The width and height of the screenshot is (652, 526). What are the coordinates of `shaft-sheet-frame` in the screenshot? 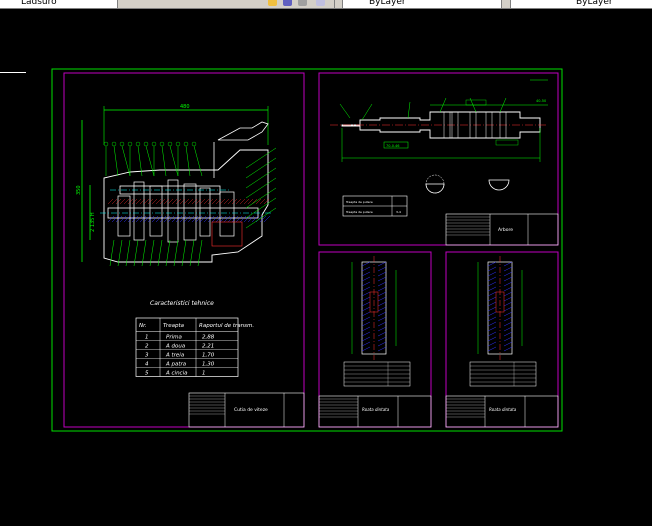 It's located at (438, 159).